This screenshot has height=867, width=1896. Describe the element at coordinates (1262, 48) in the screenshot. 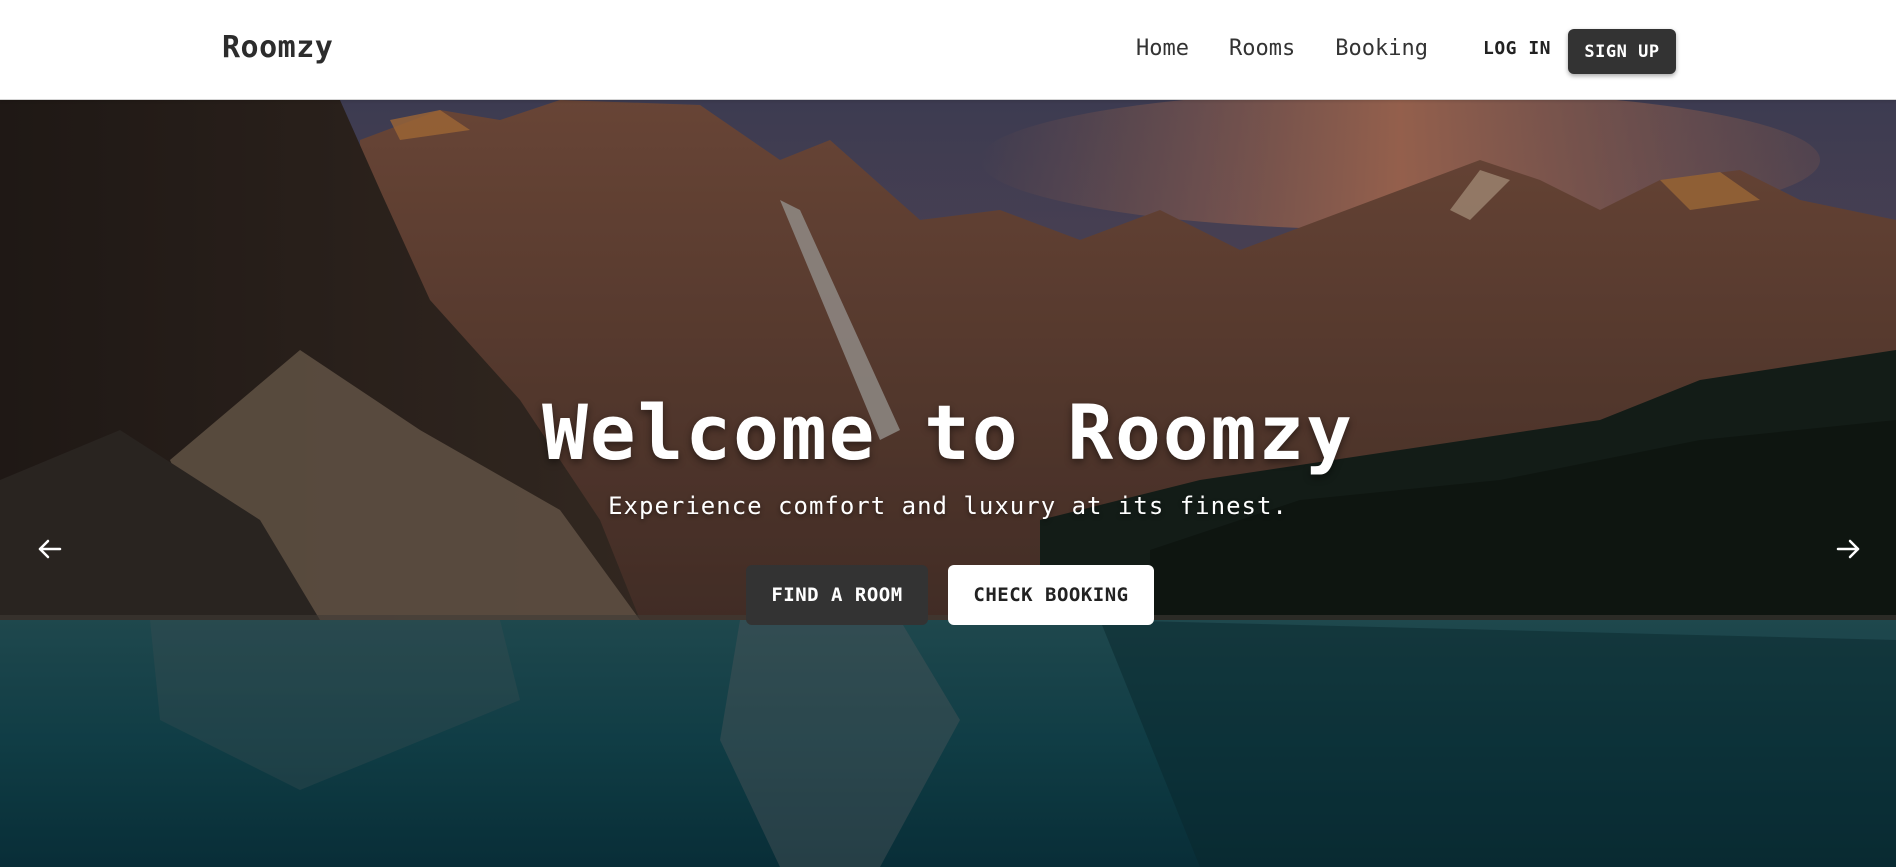

I see `nav-link-rooms: Rooms` at that location.